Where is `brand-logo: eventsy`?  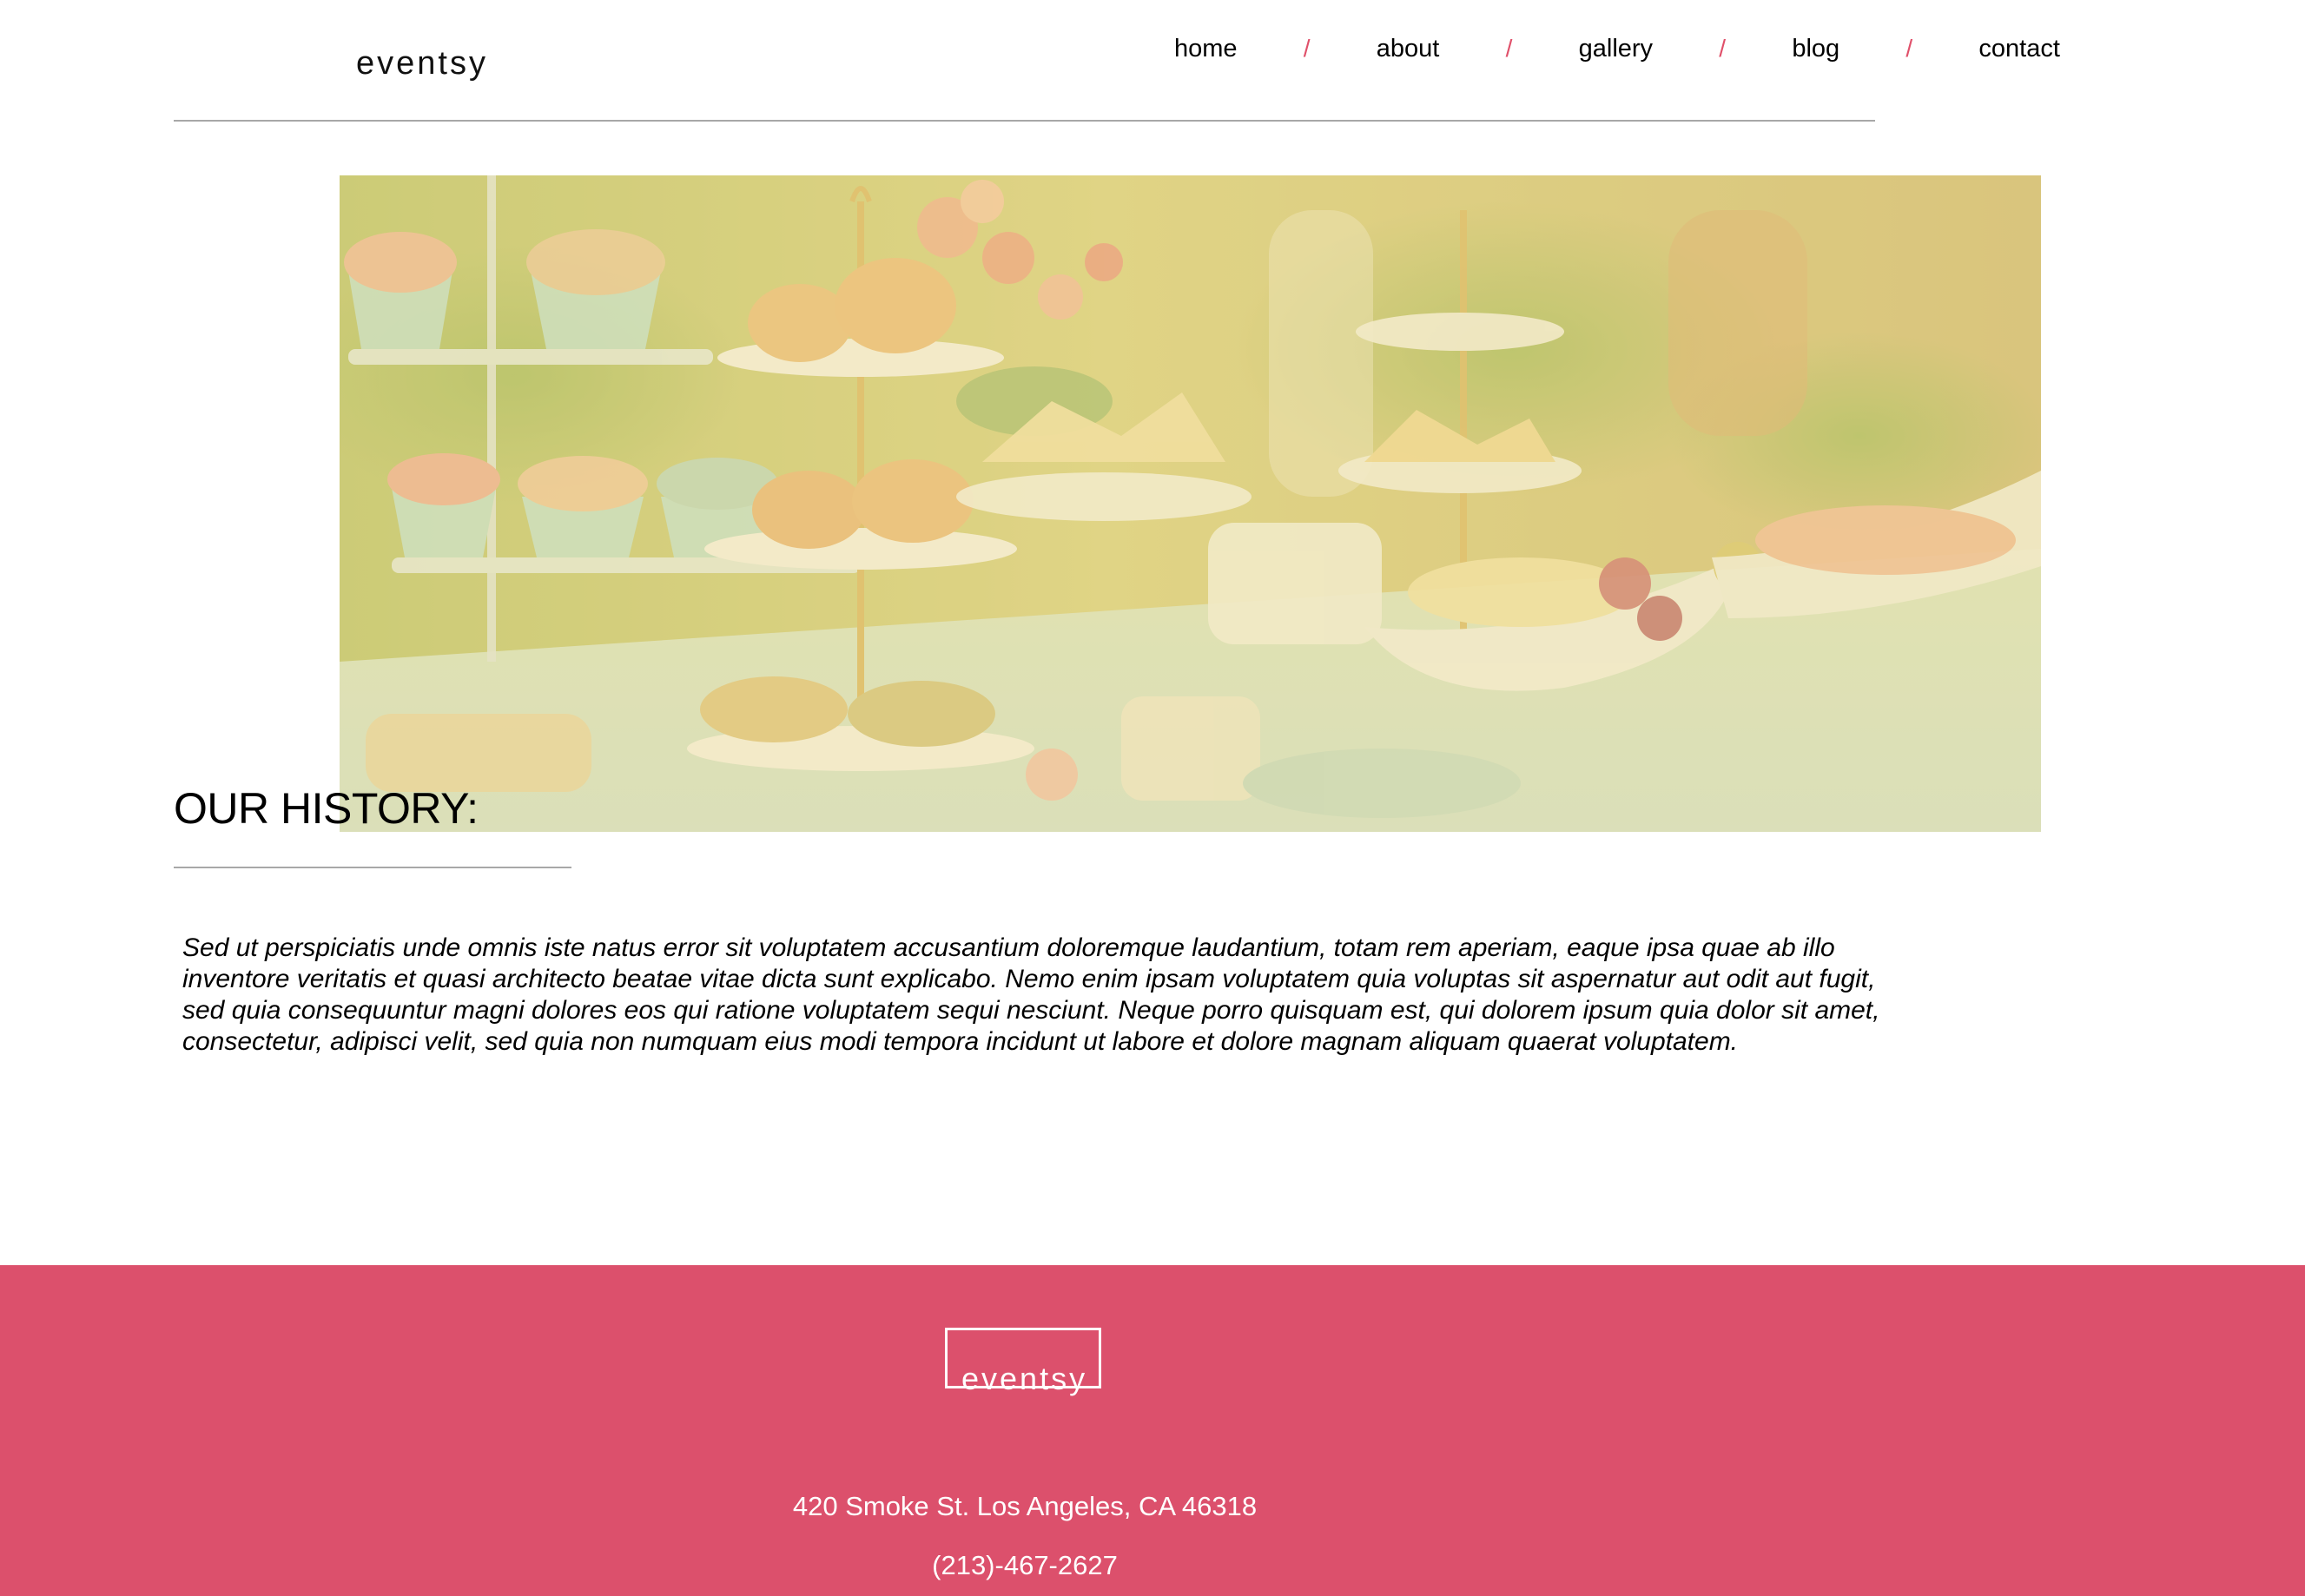 brand-logo: eventsy is located at coordinates (422, 63).